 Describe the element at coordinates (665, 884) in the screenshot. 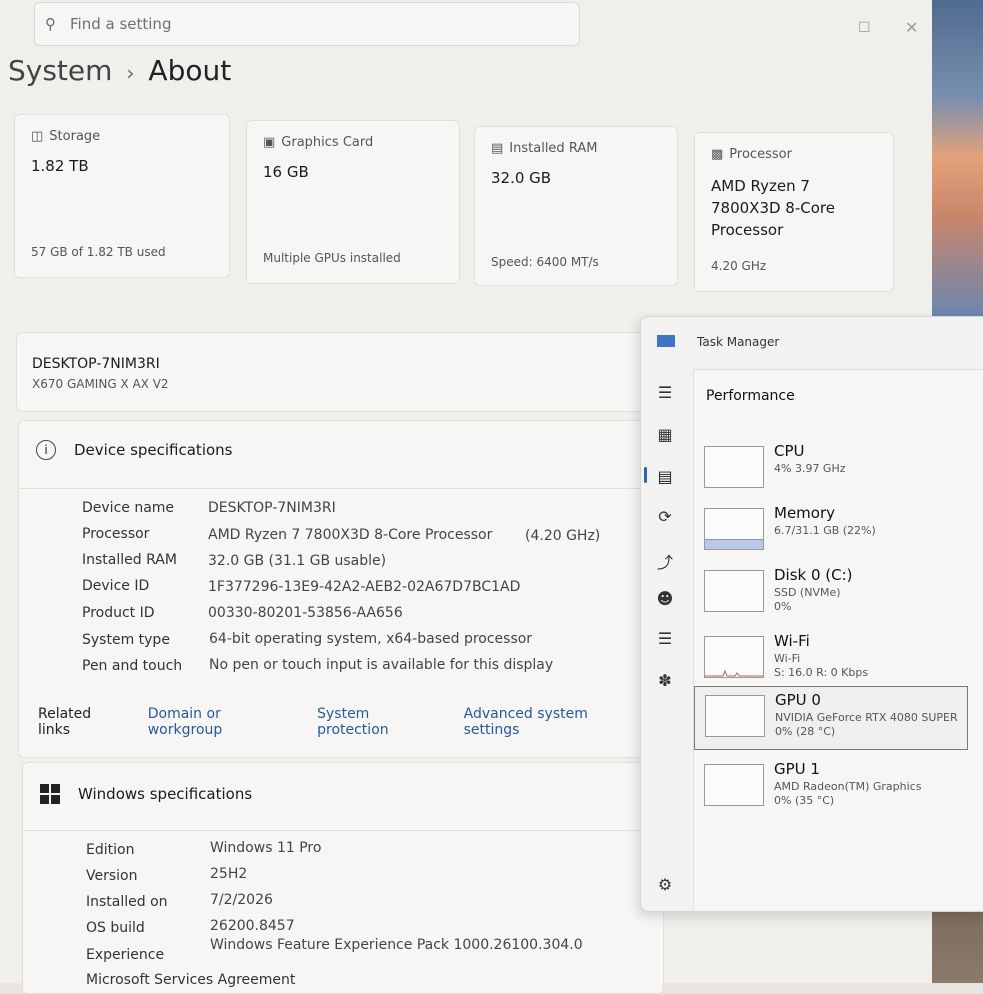

I see `settings-gear-icon: ⚙` at that location.